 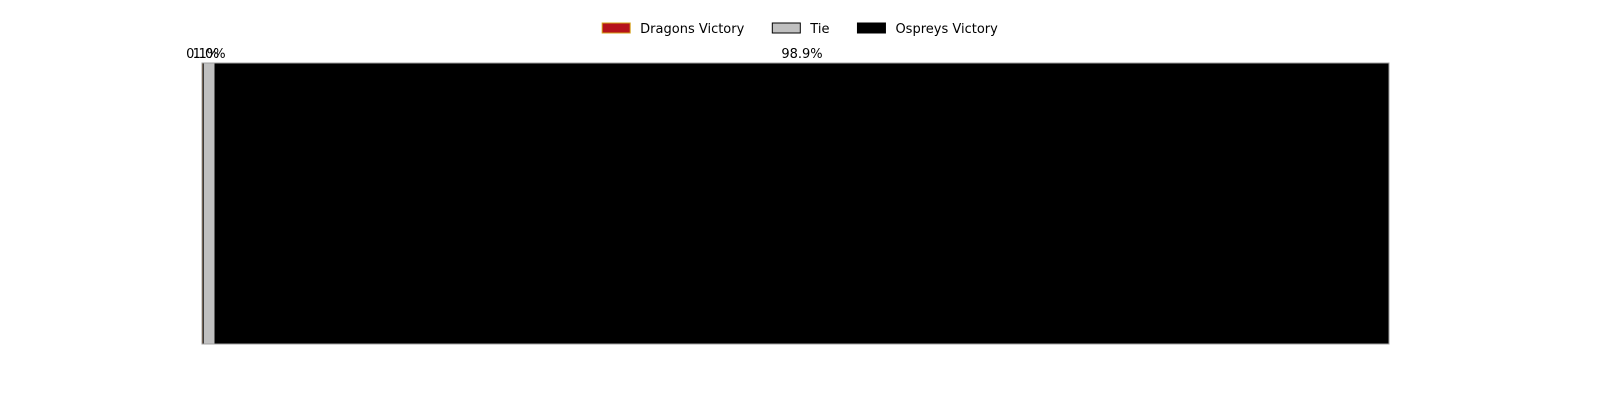 I want to click on legend-swatch-ospreys-victory, so click(x=871, y=28).